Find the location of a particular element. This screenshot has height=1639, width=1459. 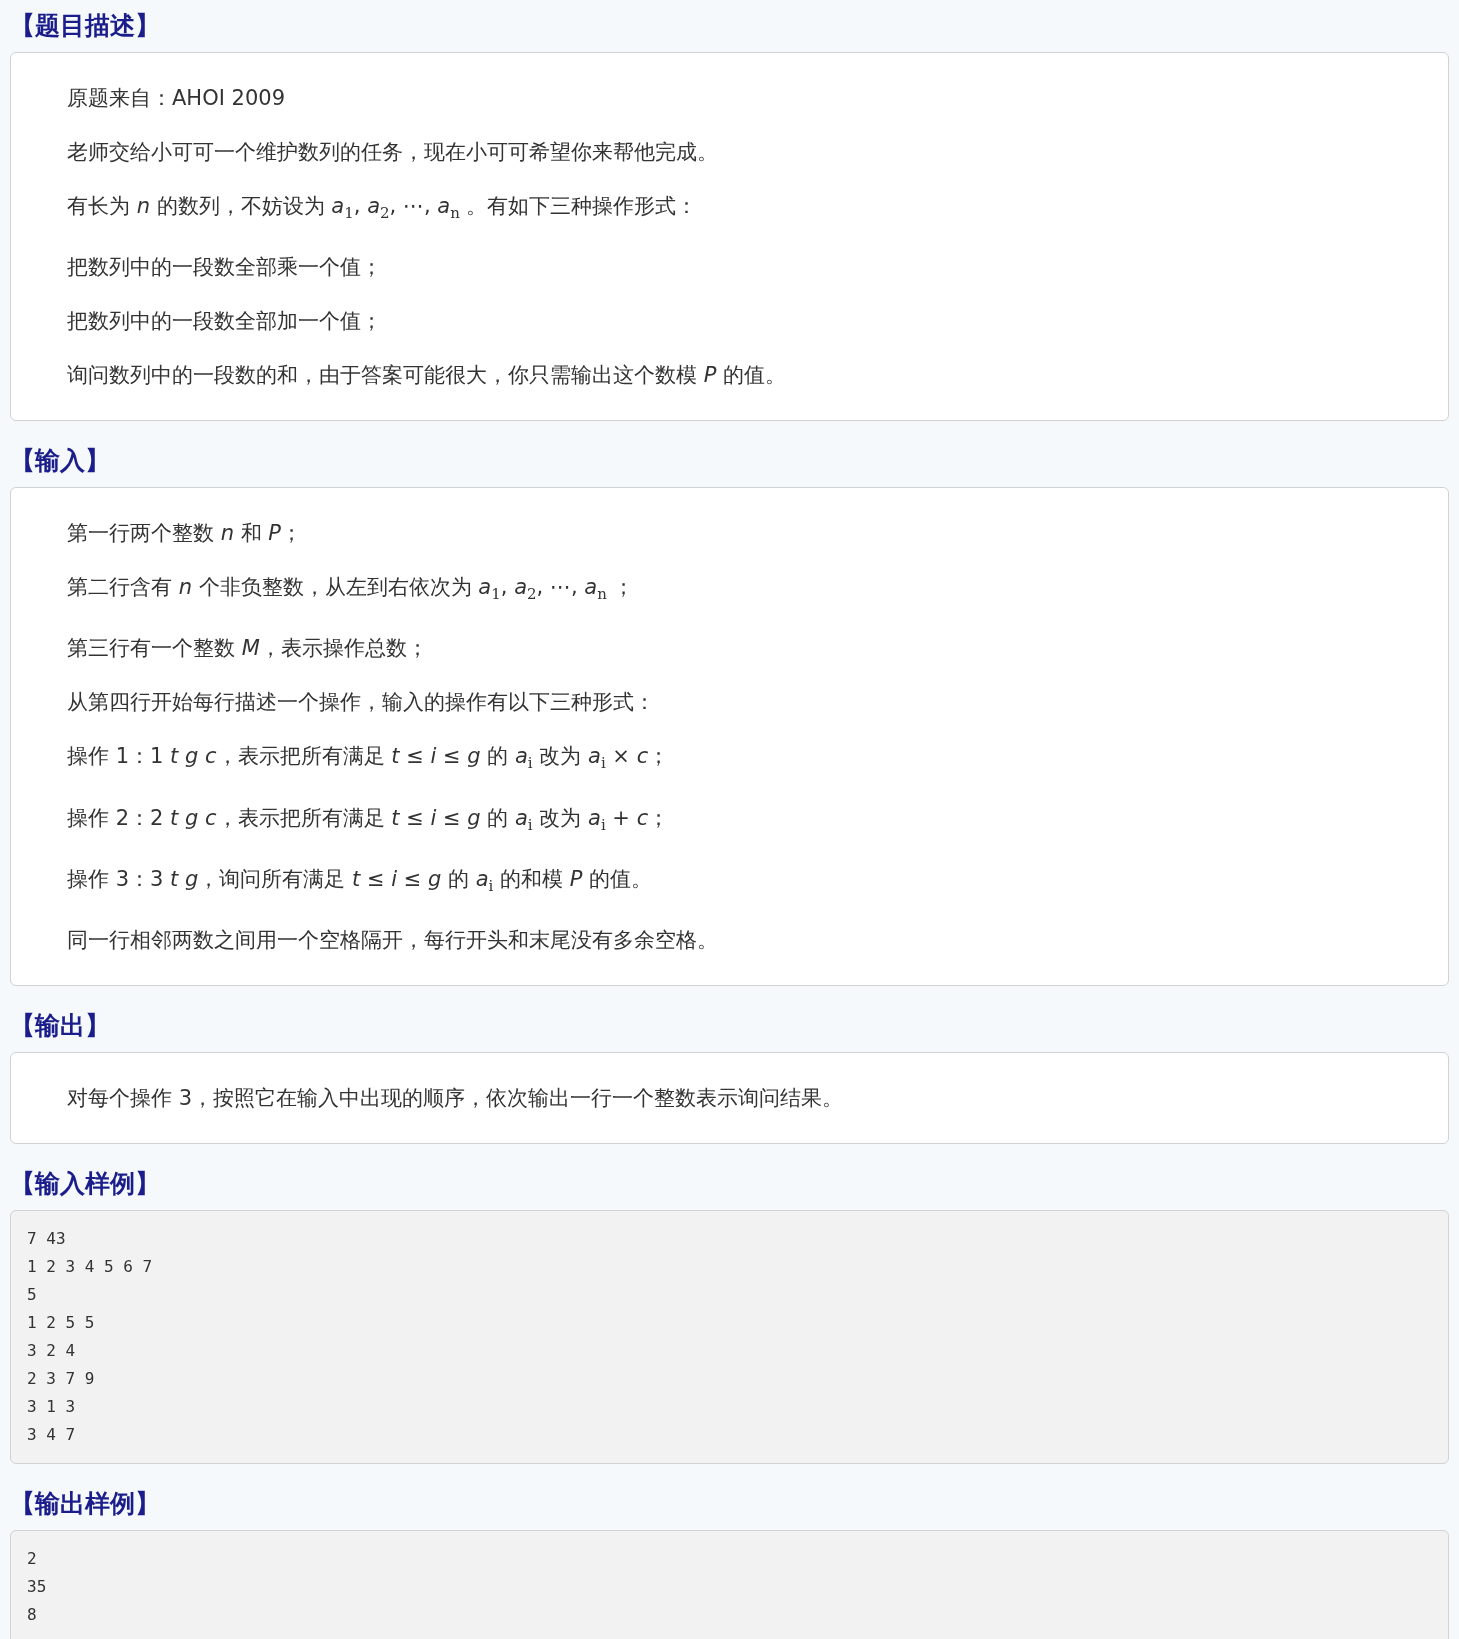

code-line: 1 2 3 4 5 6 7 is located at coordinates (90, 1266).